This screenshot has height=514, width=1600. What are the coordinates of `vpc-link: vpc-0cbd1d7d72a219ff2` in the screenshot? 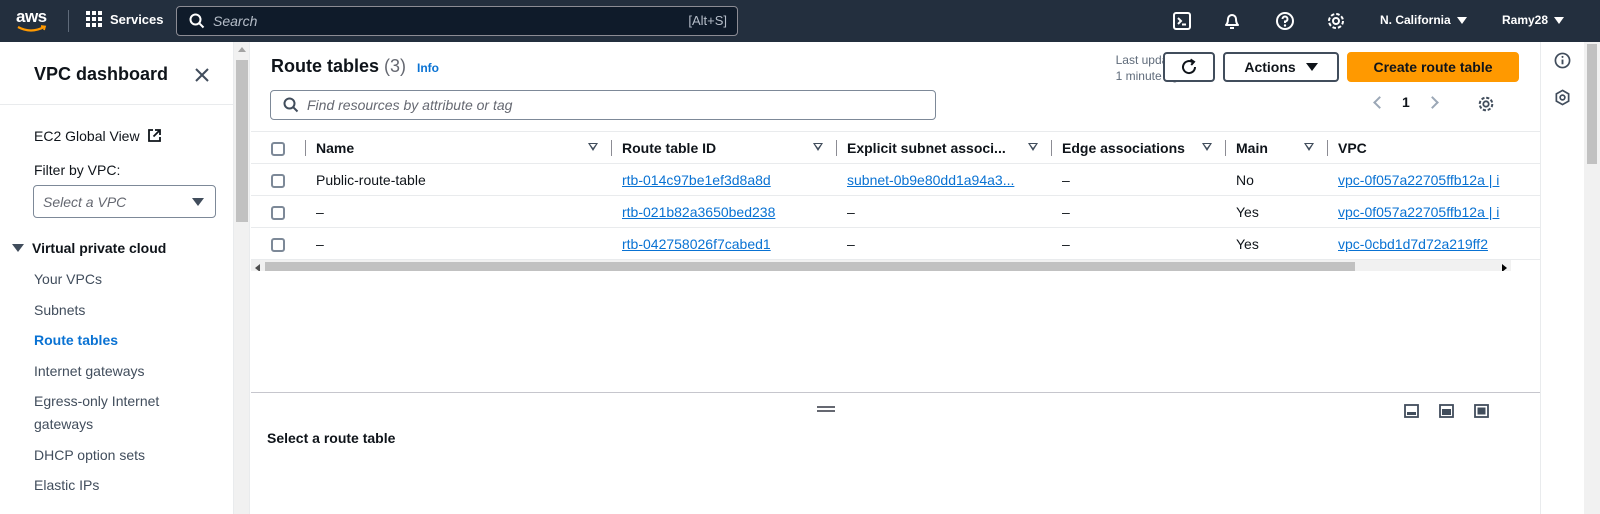 It's located at (1413, 244).